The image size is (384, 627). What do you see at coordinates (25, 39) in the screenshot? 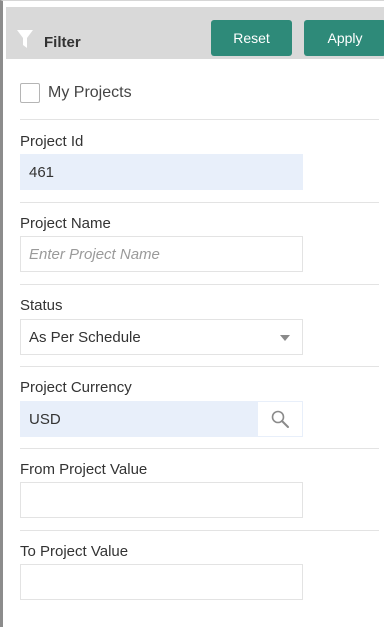
I see `filter-icon` at bounding box center [25, 39].